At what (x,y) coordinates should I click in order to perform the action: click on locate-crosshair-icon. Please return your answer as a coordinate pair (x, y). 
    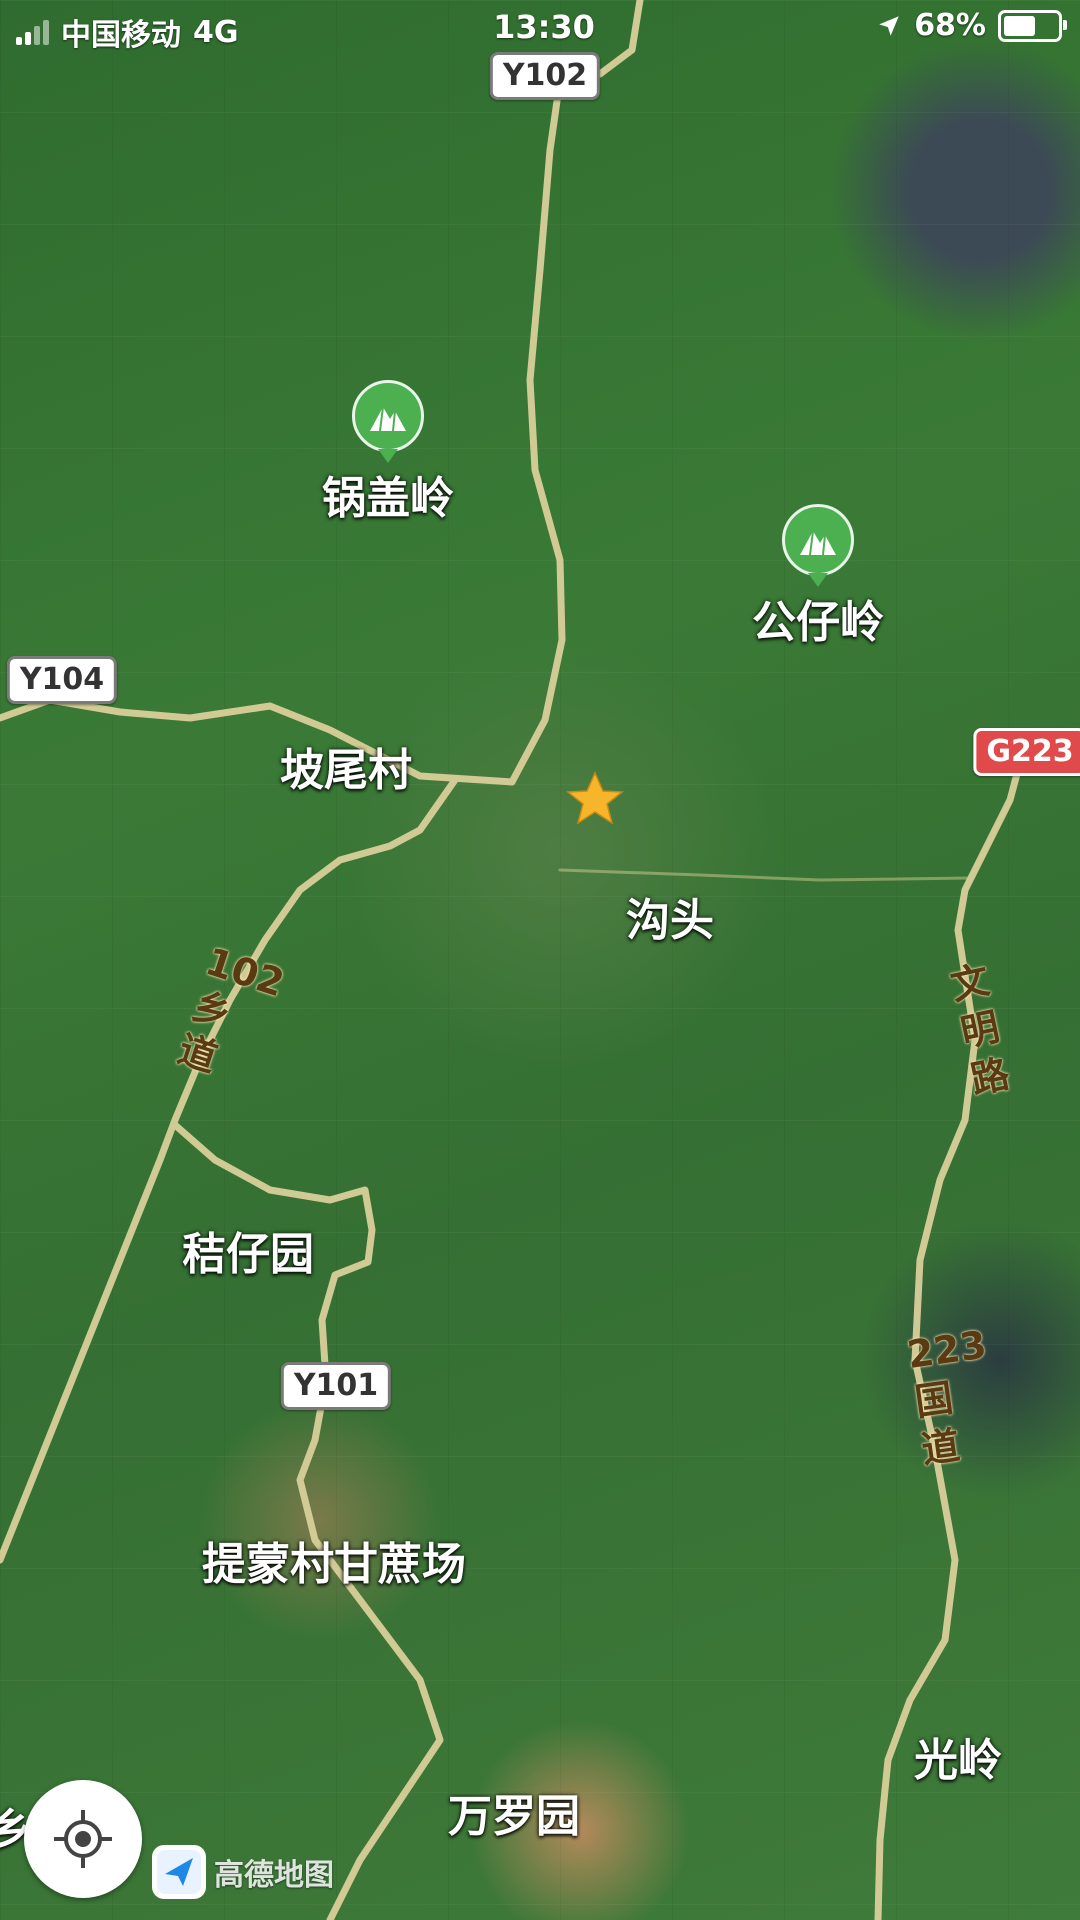
    Looking at the image, I should click on (83, 1839).